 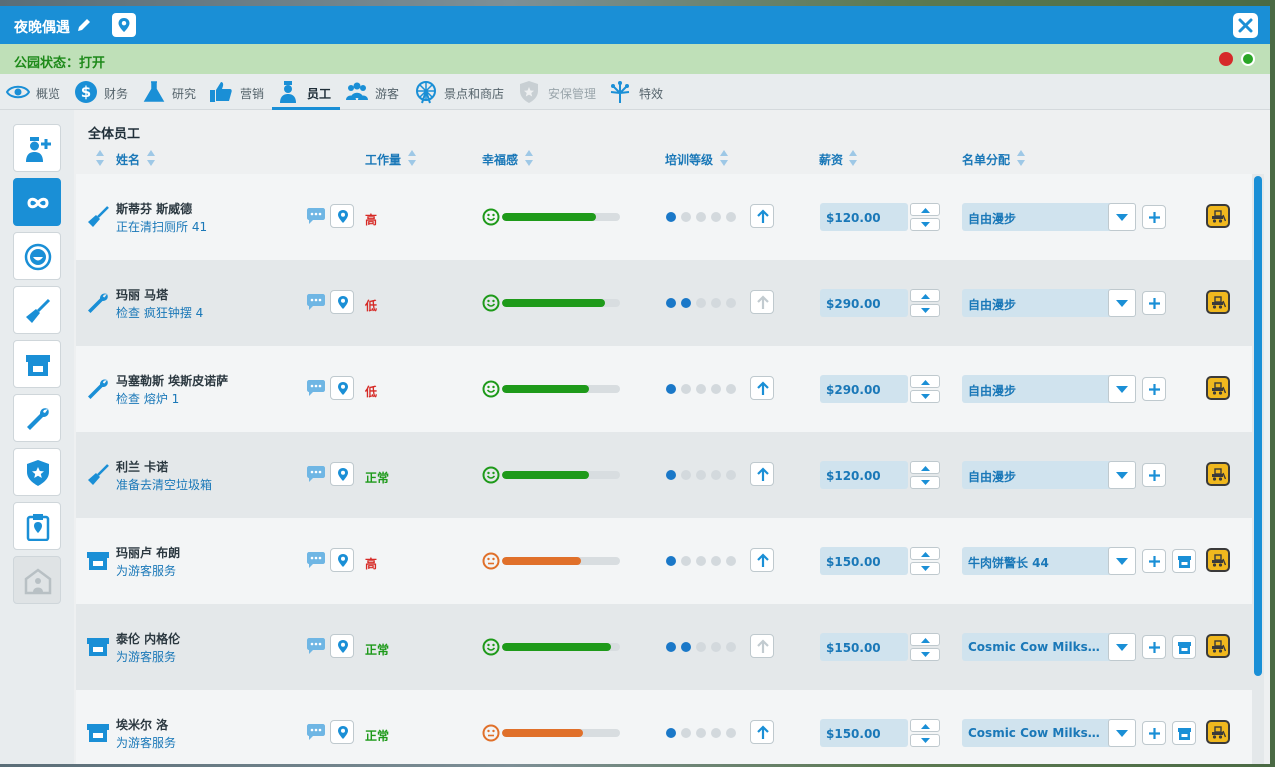 I want to click on staff-name: 马塞勒斯 埃斯皮诺萨, so click(x=172, y=380).